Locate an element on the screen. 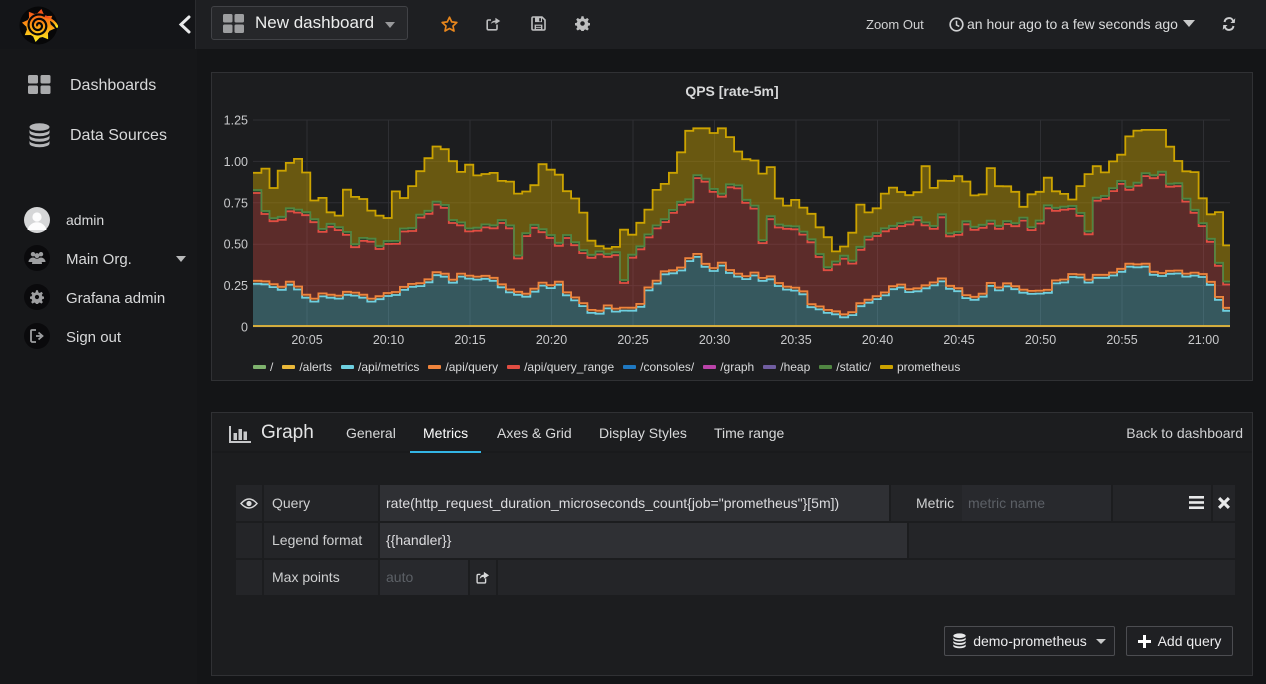 This screenshot has height=684, width=1266. svg-text: 20:35 is located at coordinates (795, 340).